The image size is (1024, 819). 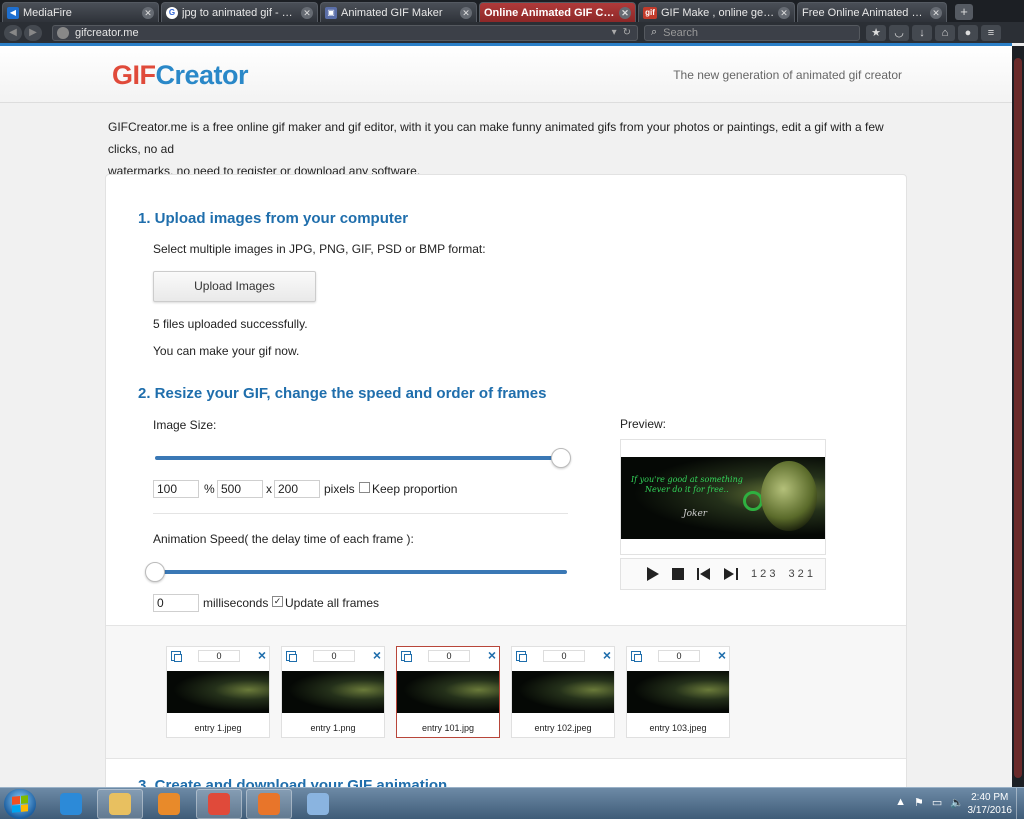 What do you see at coordinates (415, 489) in the screenshot?
I see `keep-proportion-label: Keep proportion` at bounding box center [415, 489].